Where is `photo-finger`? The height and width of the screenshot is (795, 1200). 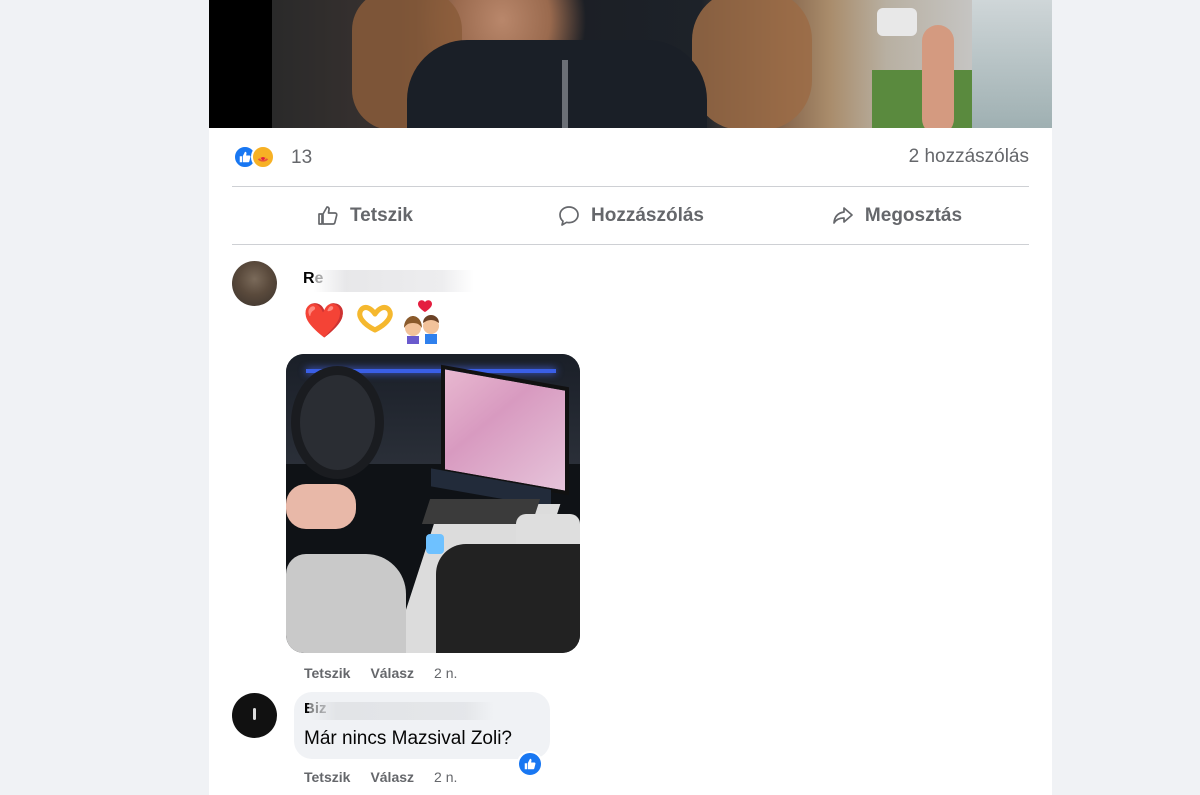 photo-finger is located at coordinates (938, 76).